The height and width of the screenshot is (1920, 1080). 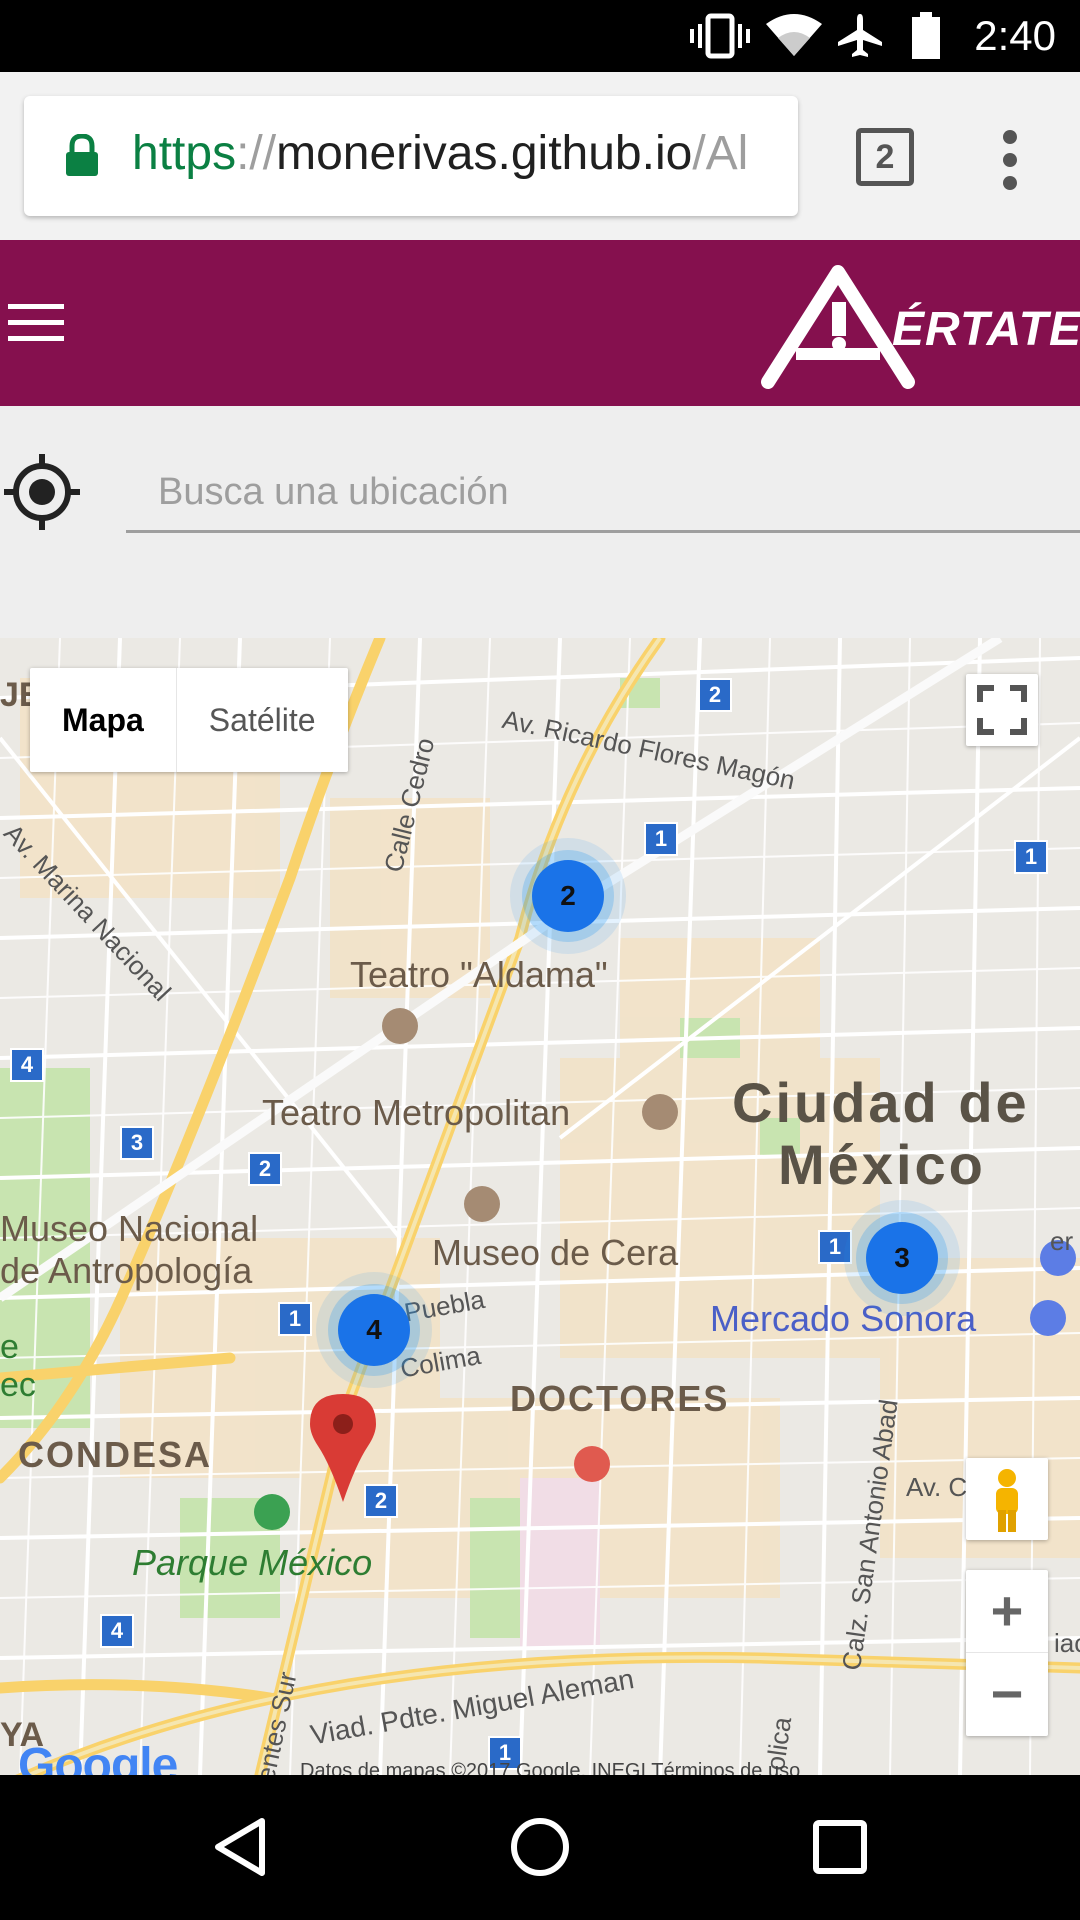 I want to click on map-type-satellite-button: Satélite, so click(x=261, y=720).